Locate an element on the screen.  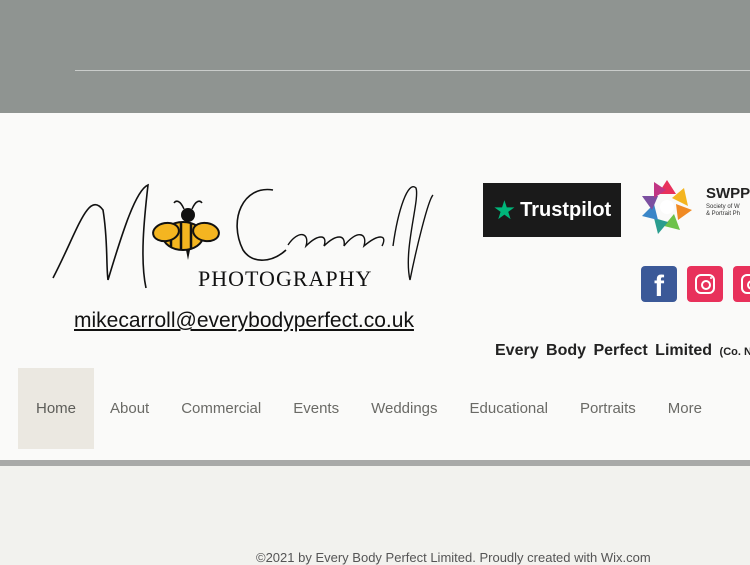
nav-item-events: Events is located at coordinates (316, 408).